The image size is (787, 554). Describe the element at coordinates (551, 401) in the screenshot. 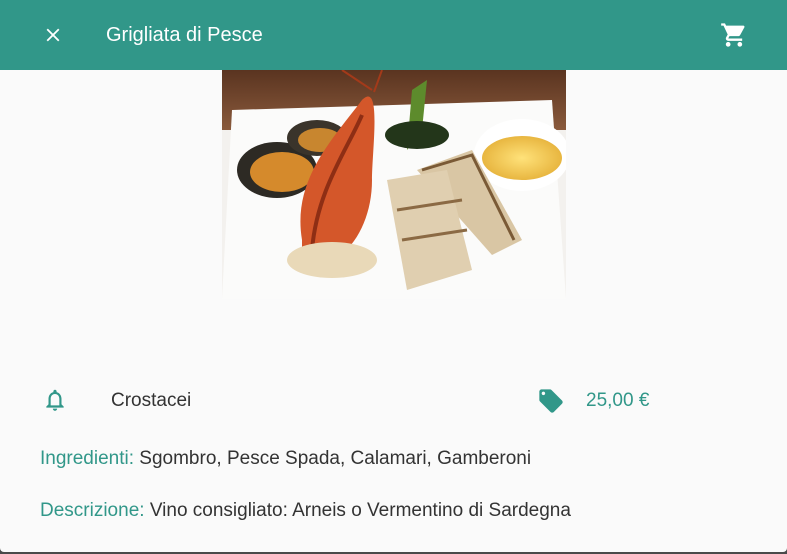

I see `price-tag-icon` at that location.